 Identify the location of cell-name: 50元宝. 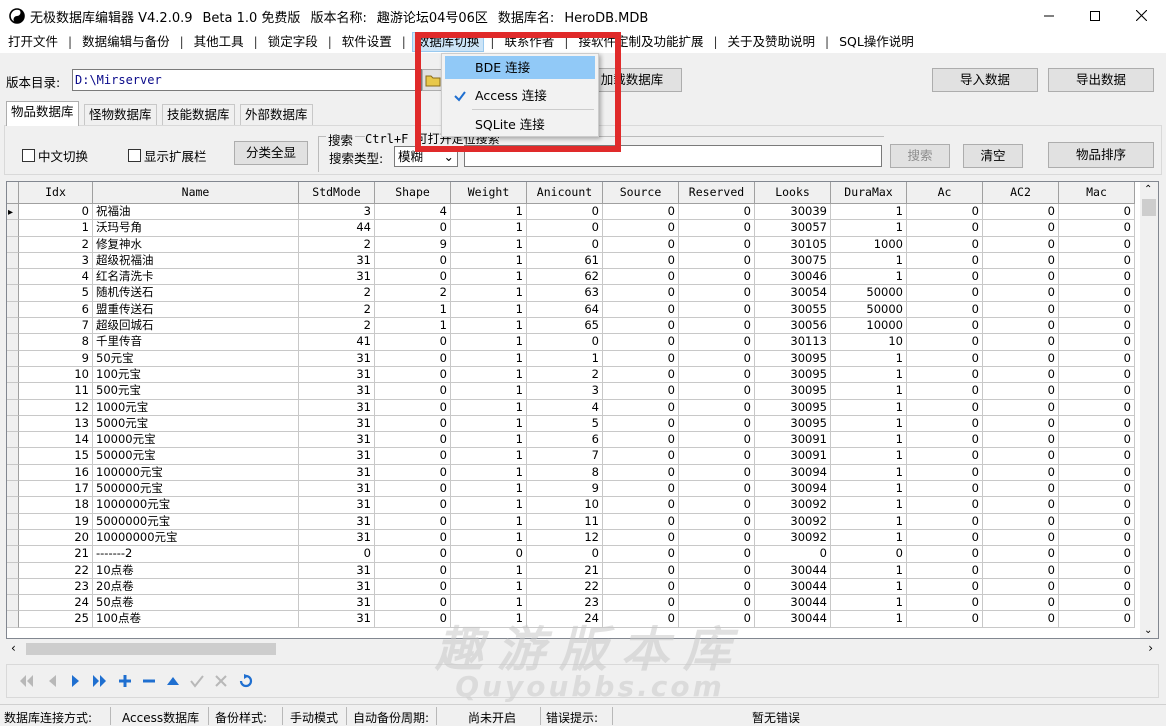
(196, 358).